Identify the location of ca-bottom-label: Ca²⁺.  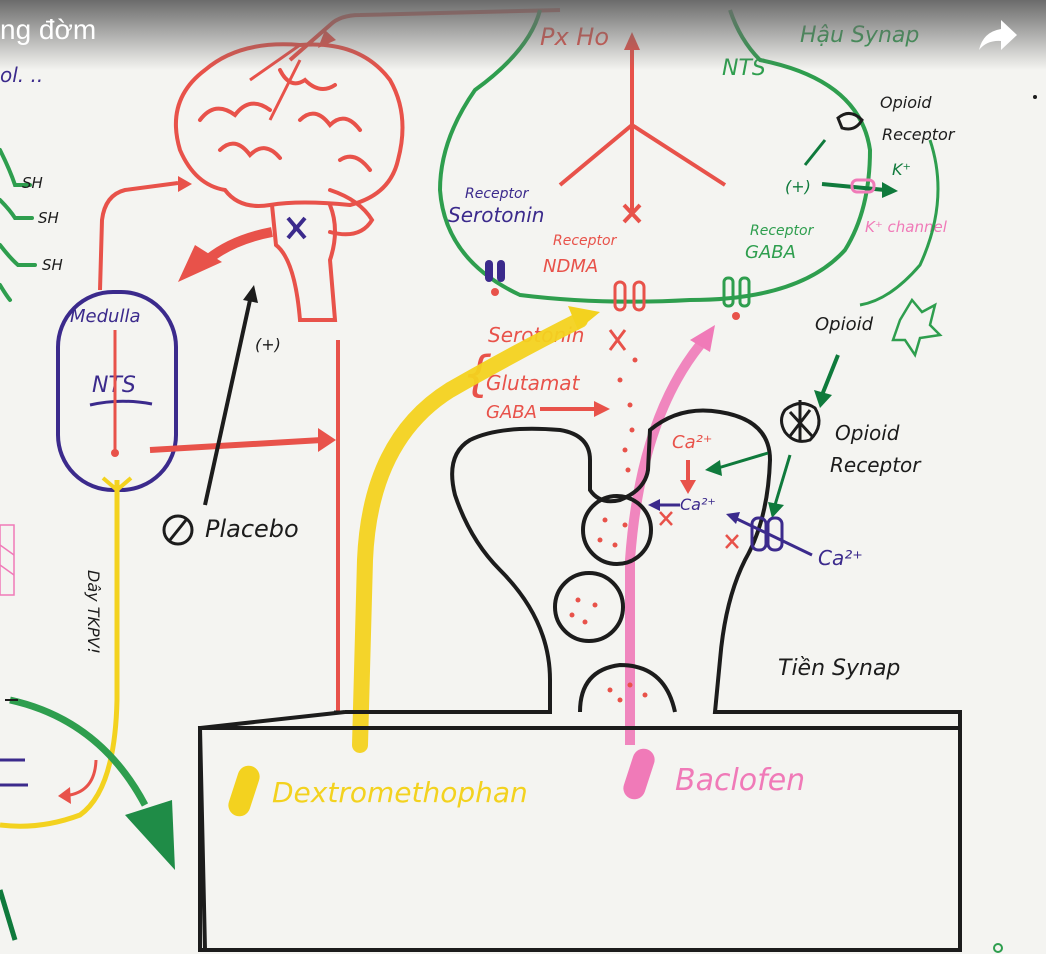
(840, 558).